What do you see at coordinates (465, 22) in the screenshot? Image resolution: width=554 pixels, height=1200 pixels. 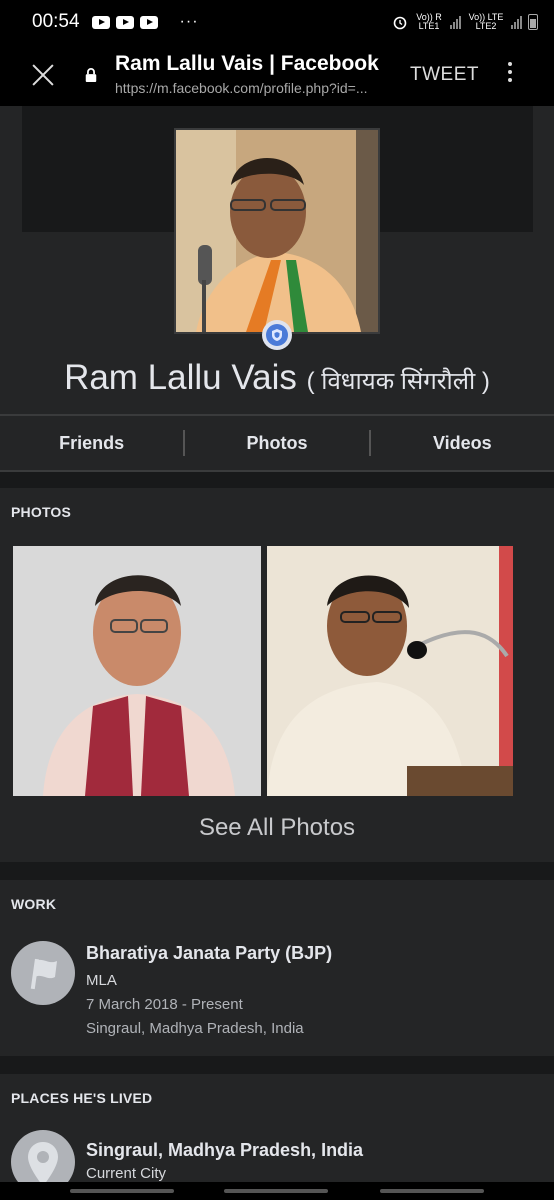 I see `status-indicators: Vo)) R LTE1 Vo)) LTE LTE2` at bounding box center [465, 22].